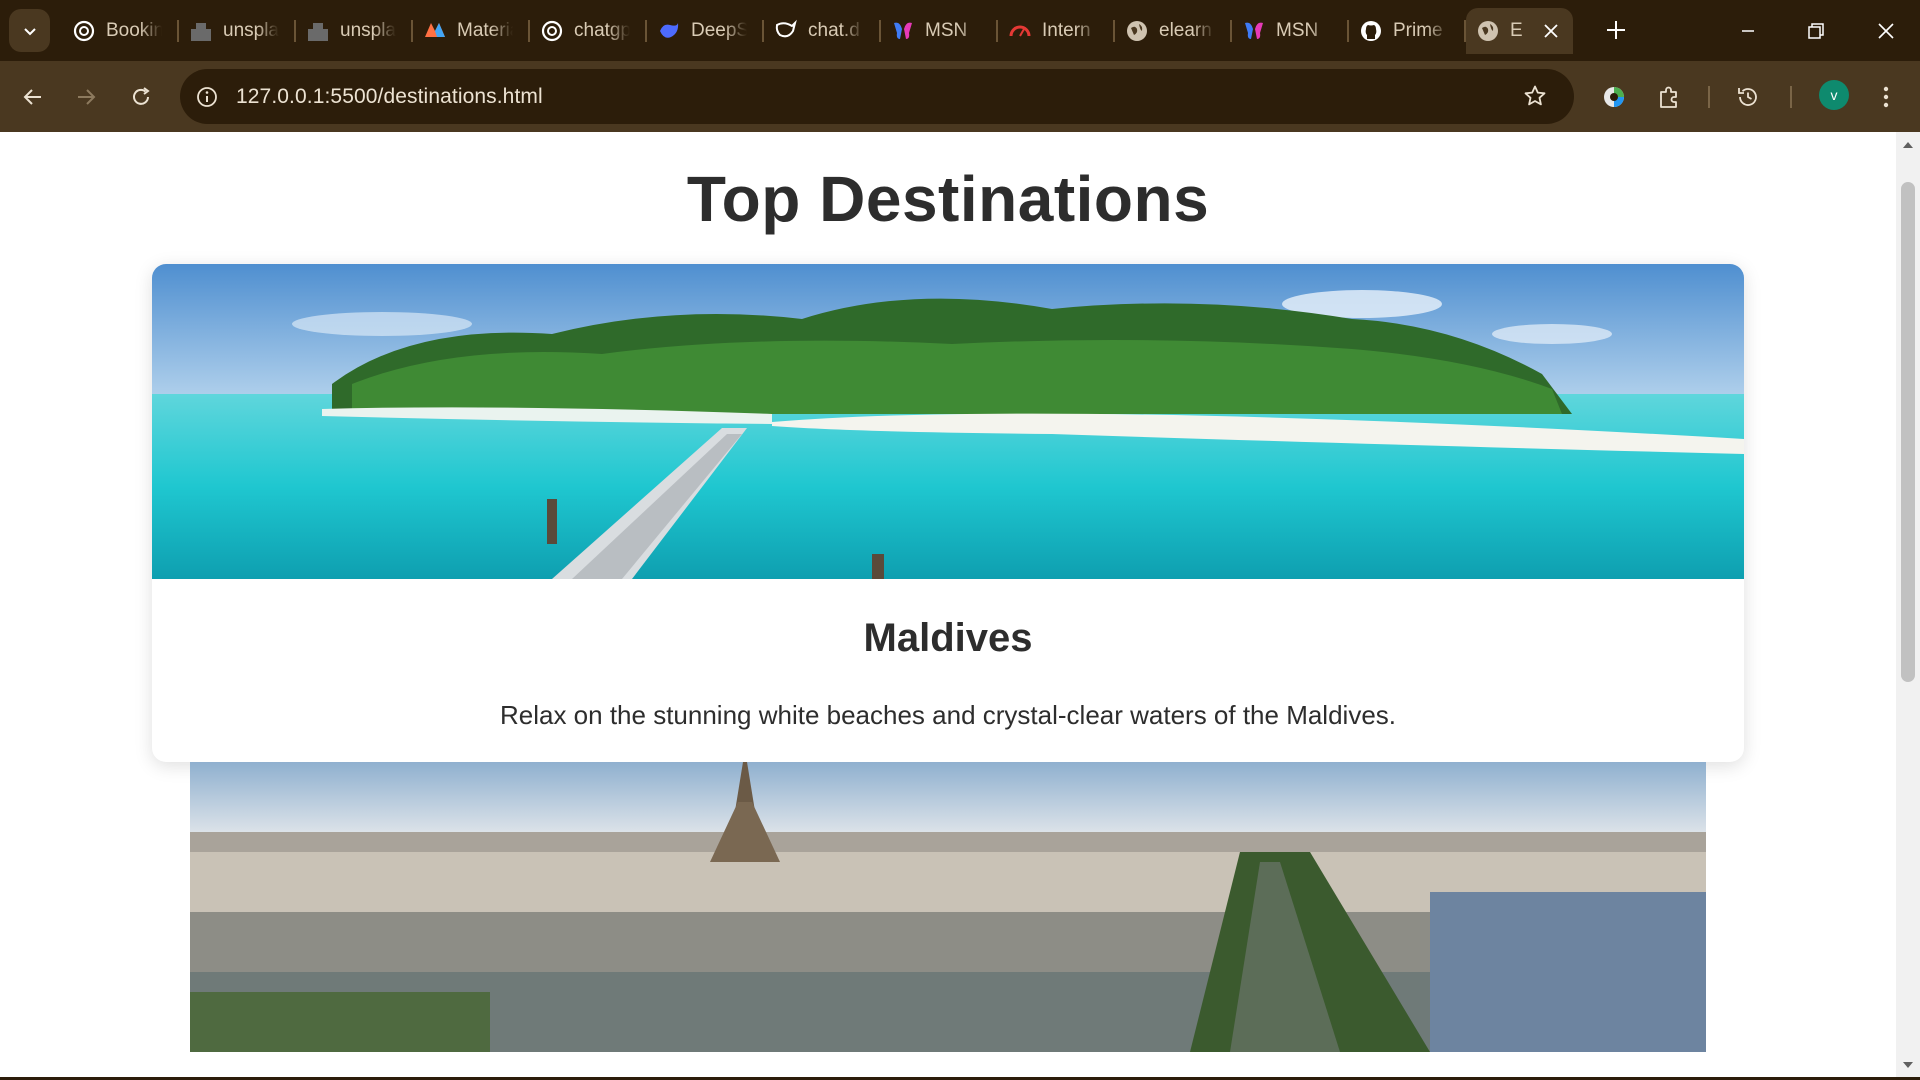 This screenshot has height=1080, width=1920. I want to click on reload-icon, so click(141, 96).